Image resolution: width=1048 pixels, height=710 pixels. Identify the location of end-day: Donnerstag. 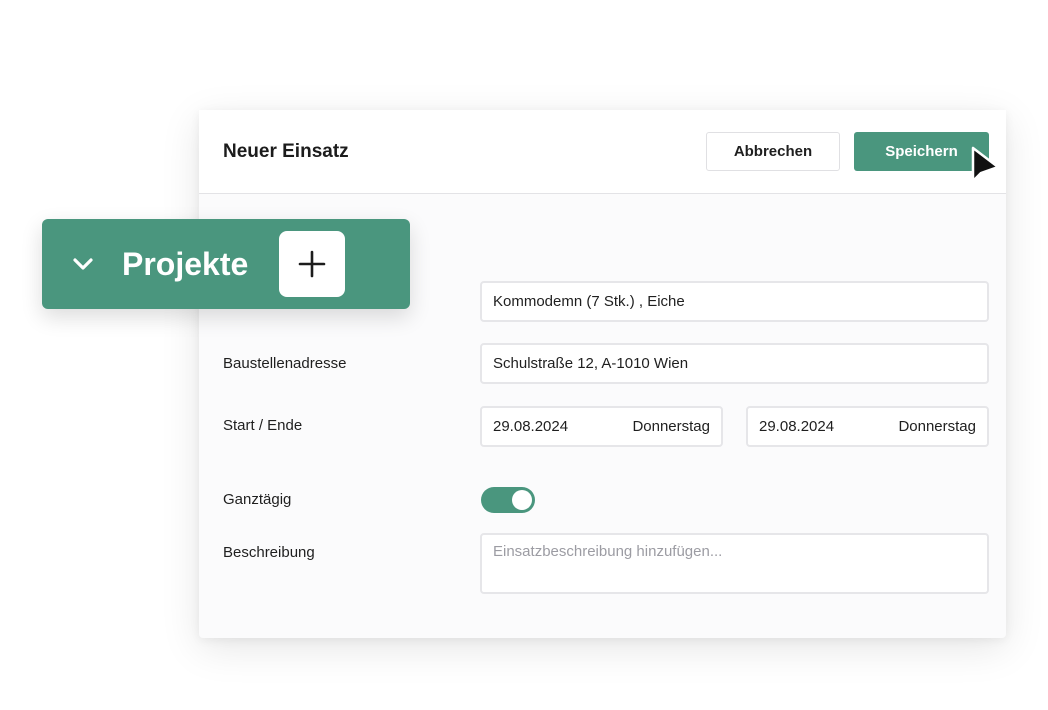
(937, 426).